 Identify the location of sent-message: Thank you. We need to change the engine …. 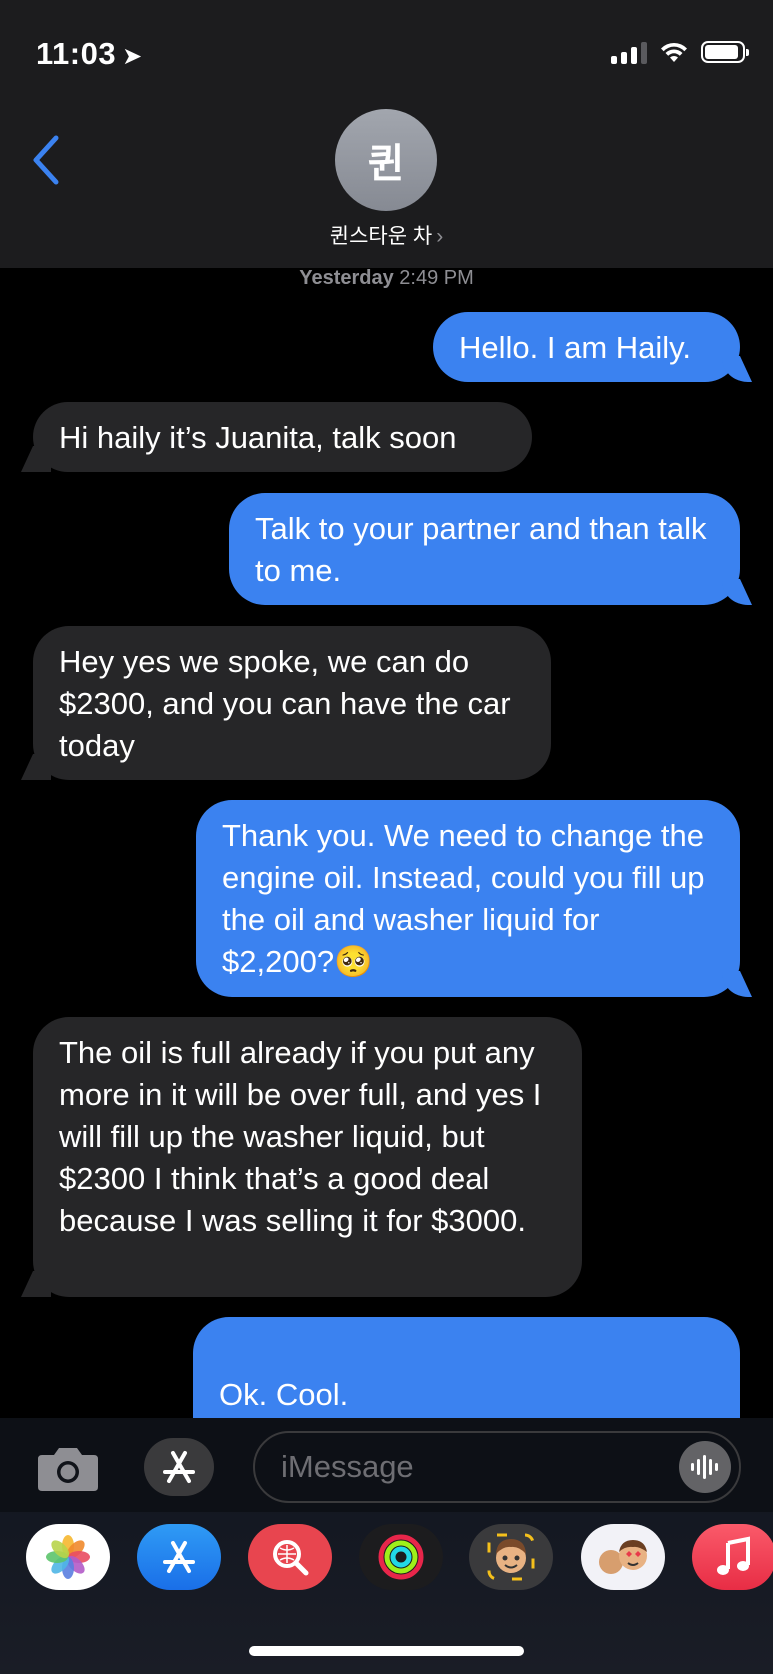
(468, 898).